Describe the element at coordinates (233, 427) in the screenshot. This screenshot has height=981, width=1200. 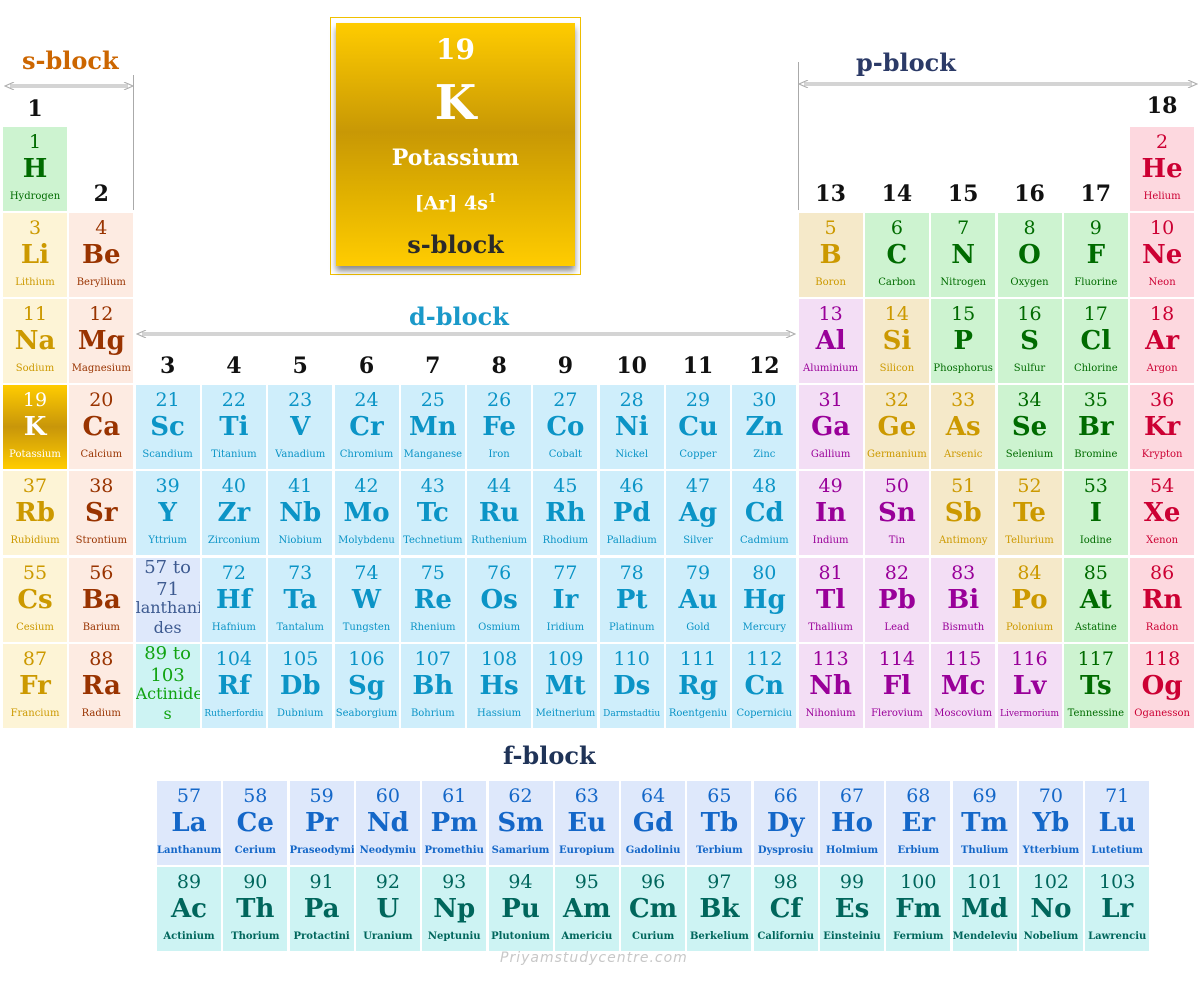
I see `element-cell-ti: 22 Ti Titanium` at that location.